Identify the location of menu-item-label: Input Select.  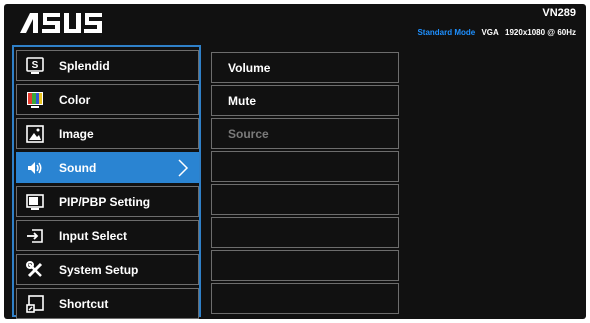
(93, 235).